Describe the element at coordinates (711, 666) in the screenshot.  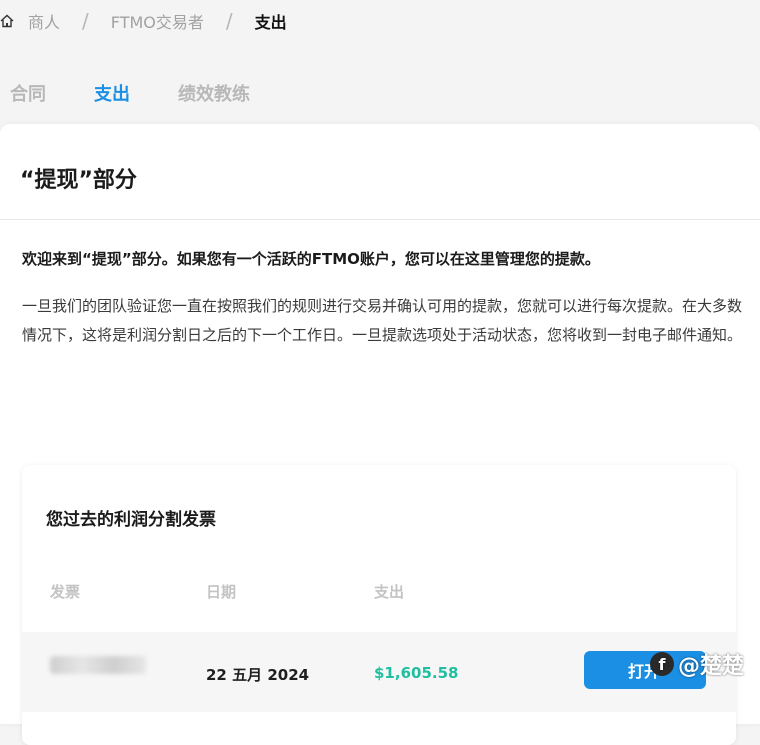
I see `watermark-text: @楚楚` at that location.